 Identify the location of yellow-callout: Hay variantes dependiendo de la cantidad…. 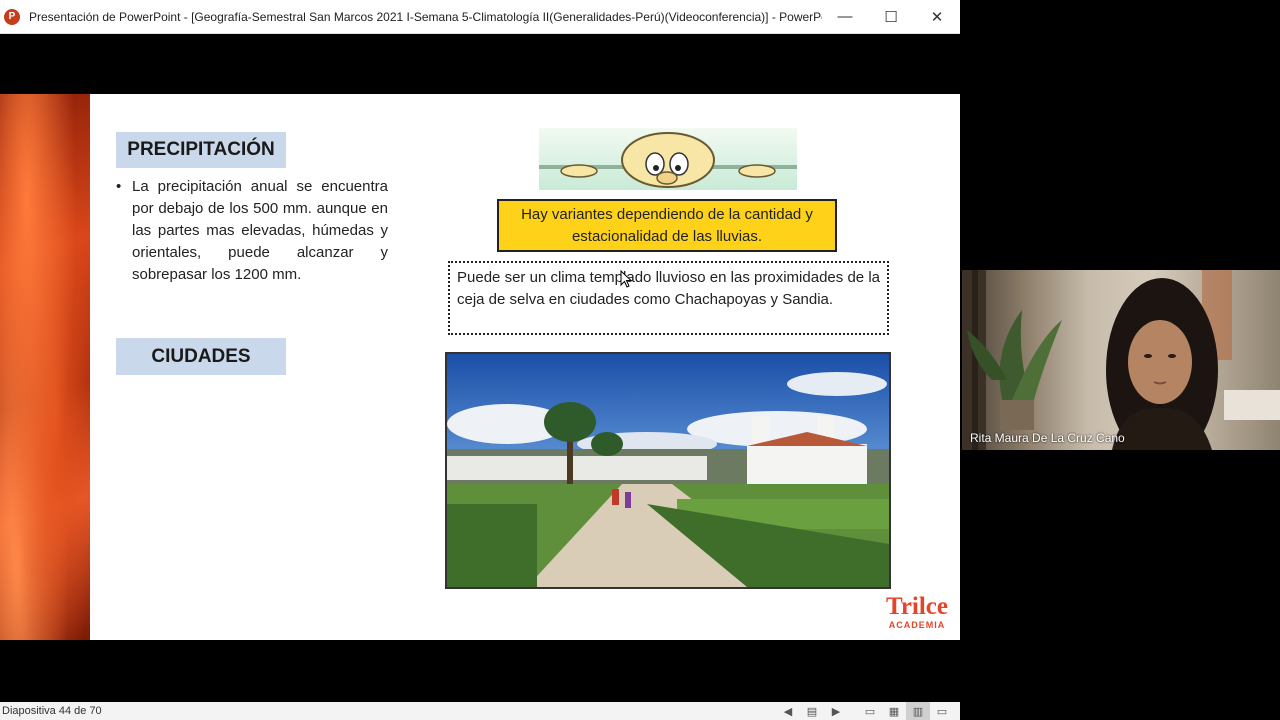
(667, 225).